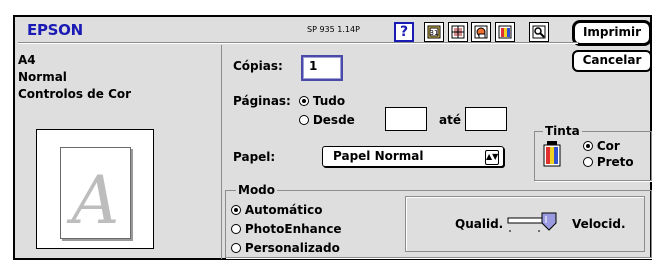 Image resolution: width=665 pixels, height=265 pixels. I want to click on summary-paper-type: Normal, so click(42, 77).